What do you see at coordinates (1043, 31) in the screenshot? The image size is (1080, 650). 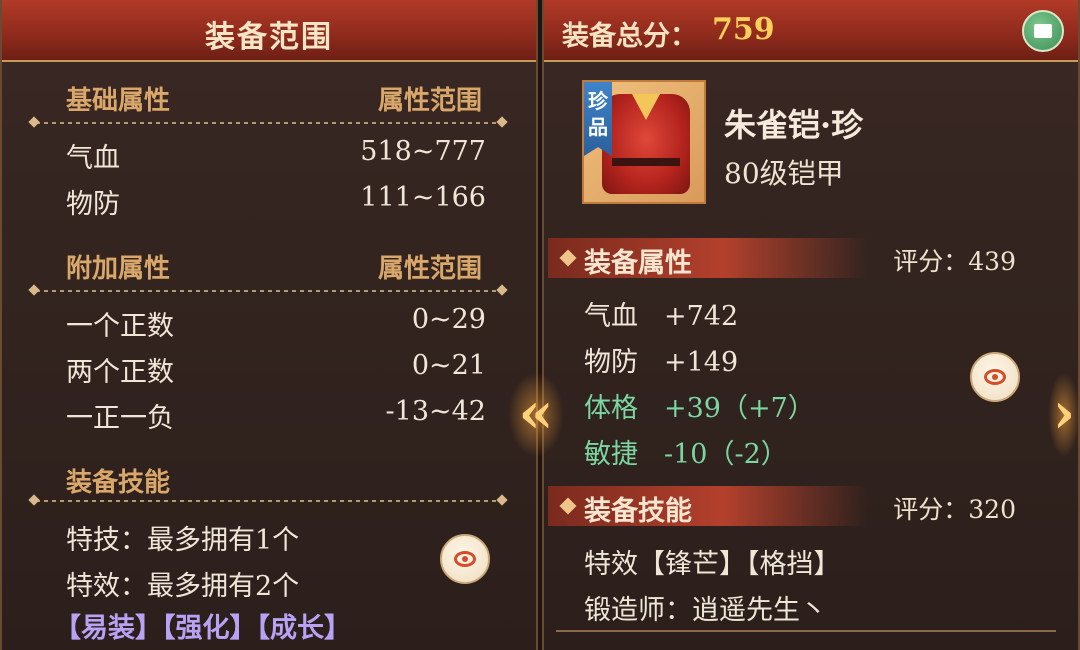 I see `share-icon` at bounding box center [1043, 31].